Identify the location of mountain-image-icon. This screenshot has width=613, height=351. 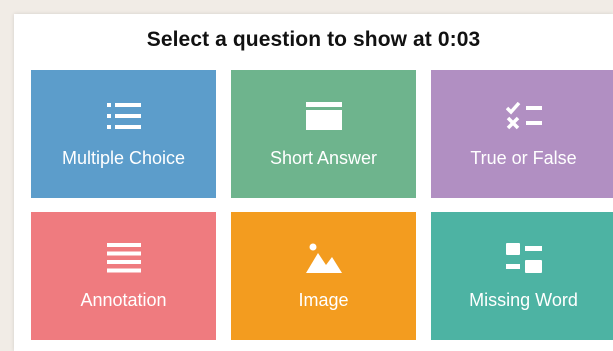
(324, 258).